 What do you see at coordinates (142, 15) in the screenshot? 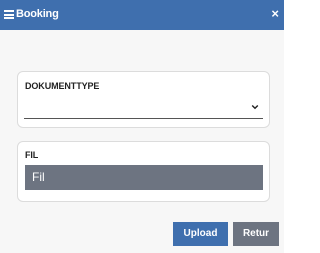
I see `dialog-titlebar: Booking ×` at bounding box center [142, 15].